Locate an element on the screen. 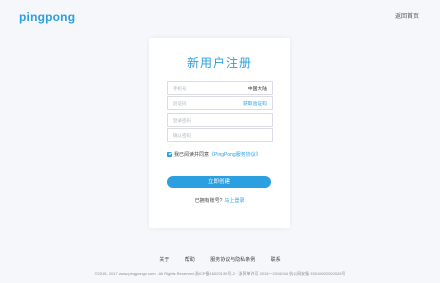 This screenshot has height=283, width=440. confirm-password-field is located at coordinates (220, 135).